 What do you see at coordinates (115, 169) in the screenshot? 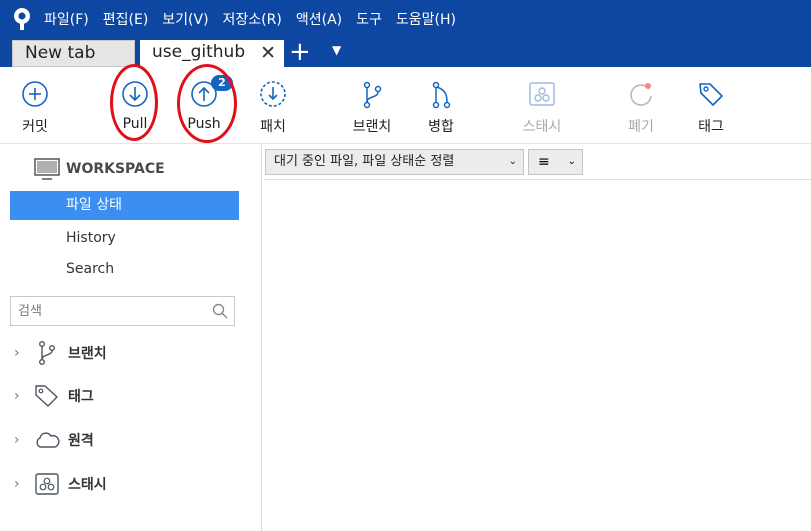
I see `workspace-label: WORKSPACE` at bounding box center [115, 169].